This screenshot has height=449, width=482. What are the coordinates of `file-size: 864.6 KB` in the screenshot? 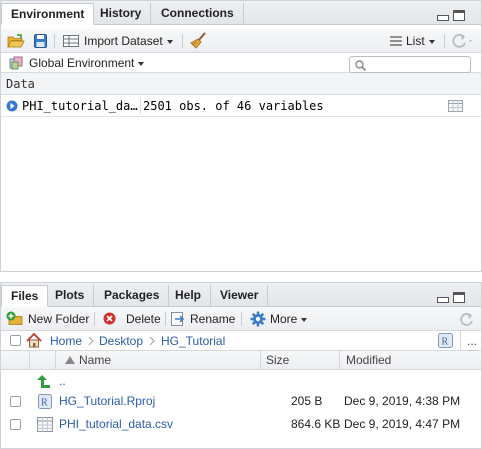 It's located at (316, 424).